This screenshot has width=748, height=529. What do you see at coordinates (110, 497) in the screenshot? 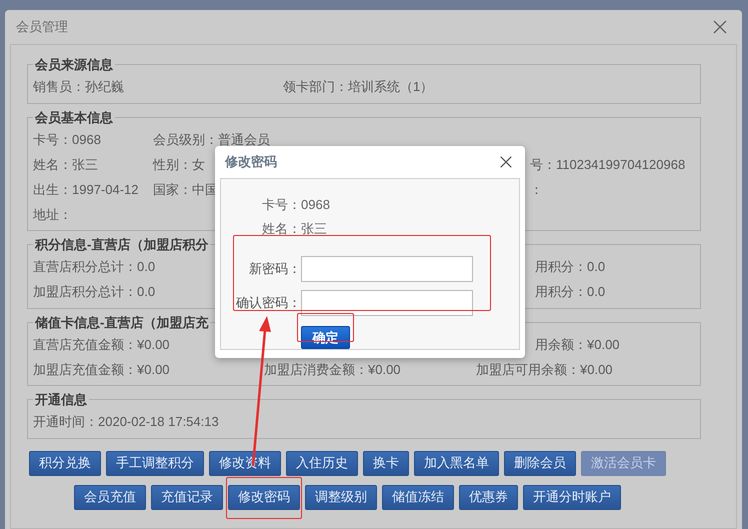
I see `action-button: 会员充值` at bounding box center [110, 497].